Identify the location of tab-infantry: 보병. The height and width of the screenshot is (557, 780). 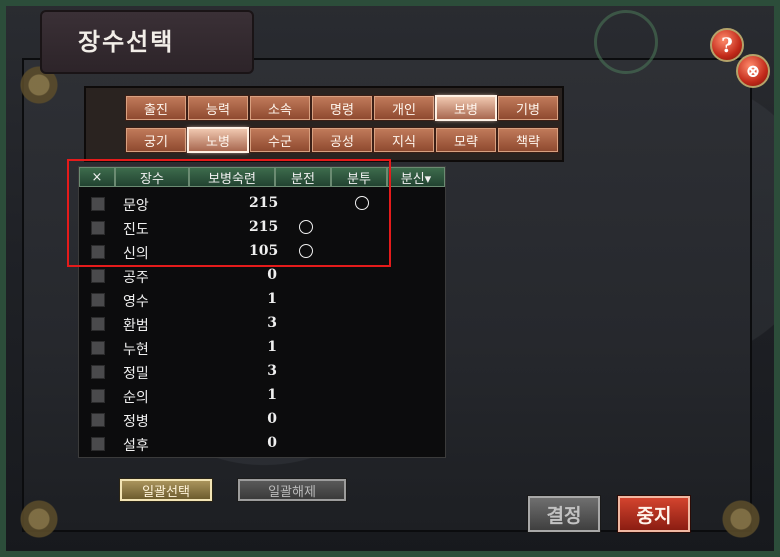
(466, 108).